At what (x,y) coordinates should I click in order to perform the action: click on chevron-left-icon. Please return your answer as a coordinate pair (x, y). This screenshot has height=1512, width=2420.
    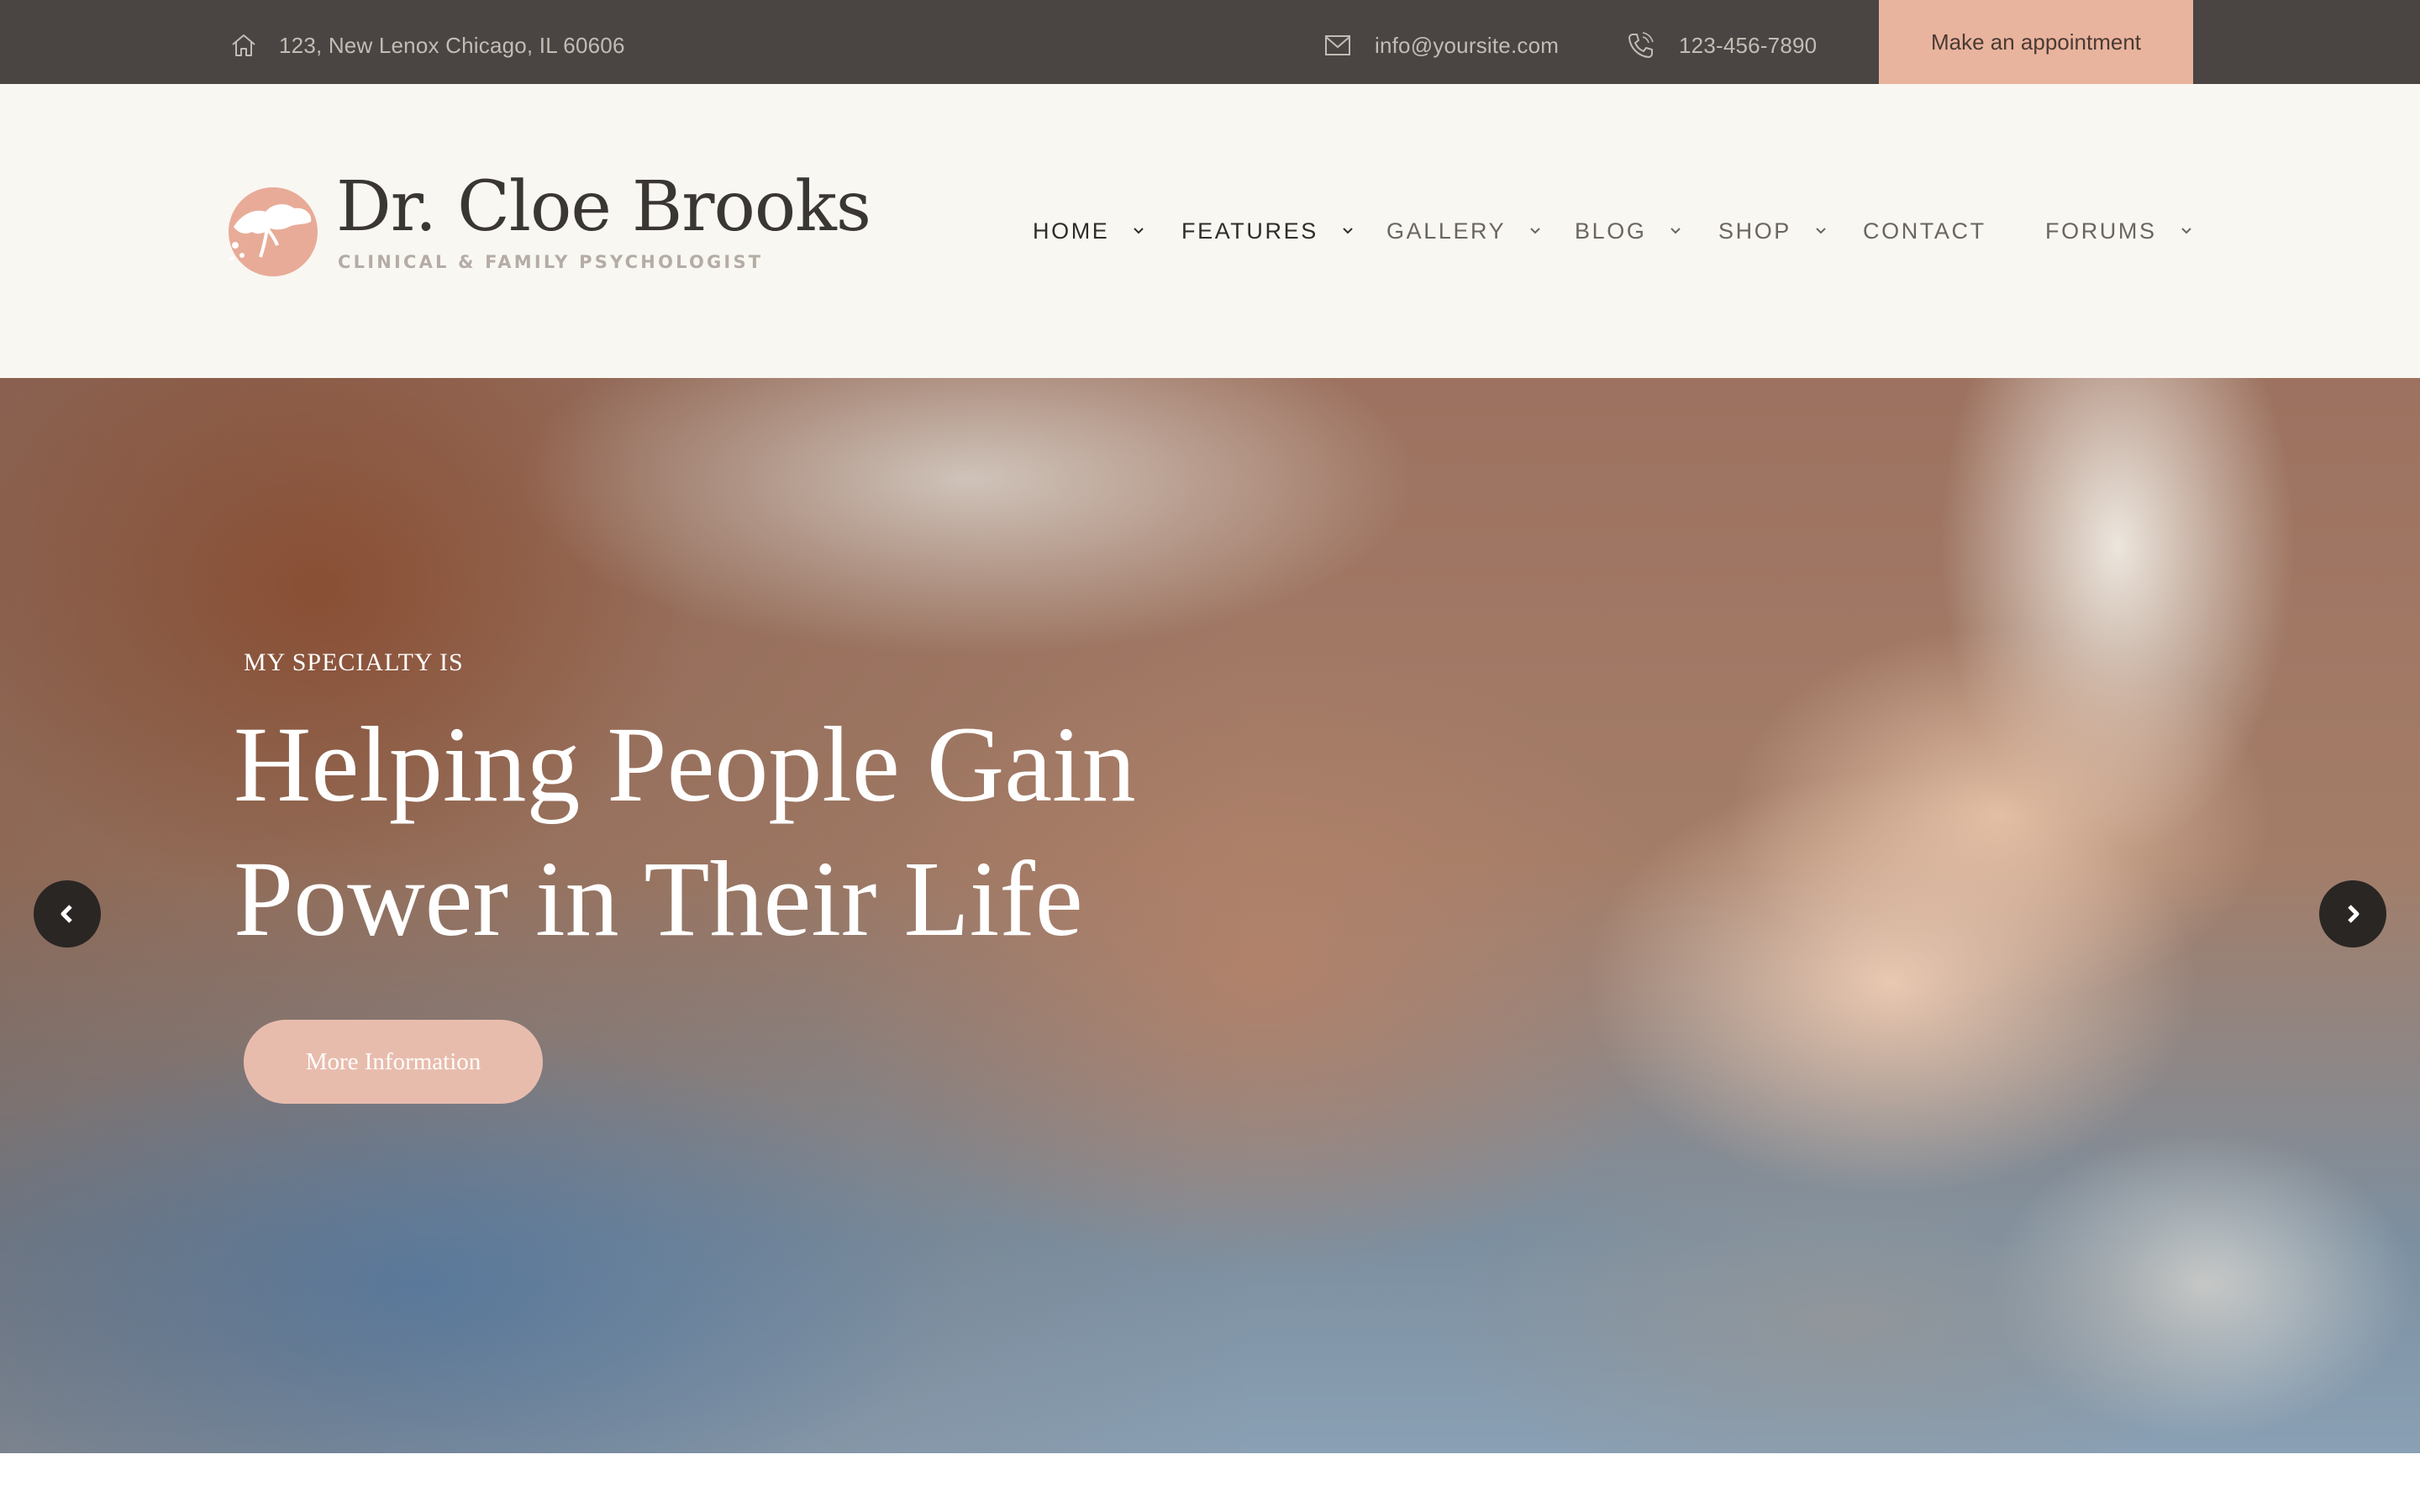
    Looking at the image, I should click on (66, 914).